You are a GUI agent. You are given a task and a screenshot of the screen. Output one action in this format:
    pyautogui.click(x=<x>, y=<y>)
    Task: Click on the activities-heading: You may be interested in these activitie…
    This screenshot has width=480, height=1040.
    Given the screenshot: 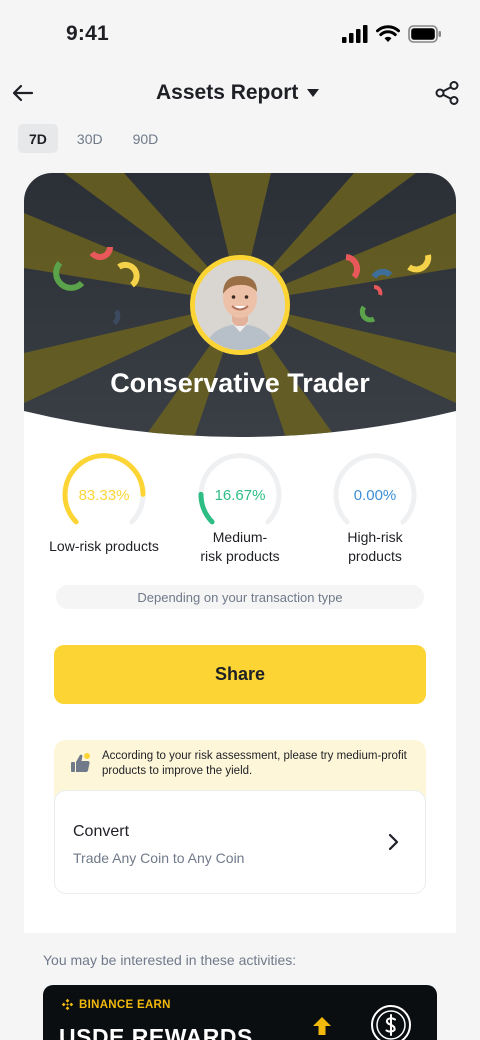 What is the action you would take?
    pyautogui.click(x=170, y=960)
    